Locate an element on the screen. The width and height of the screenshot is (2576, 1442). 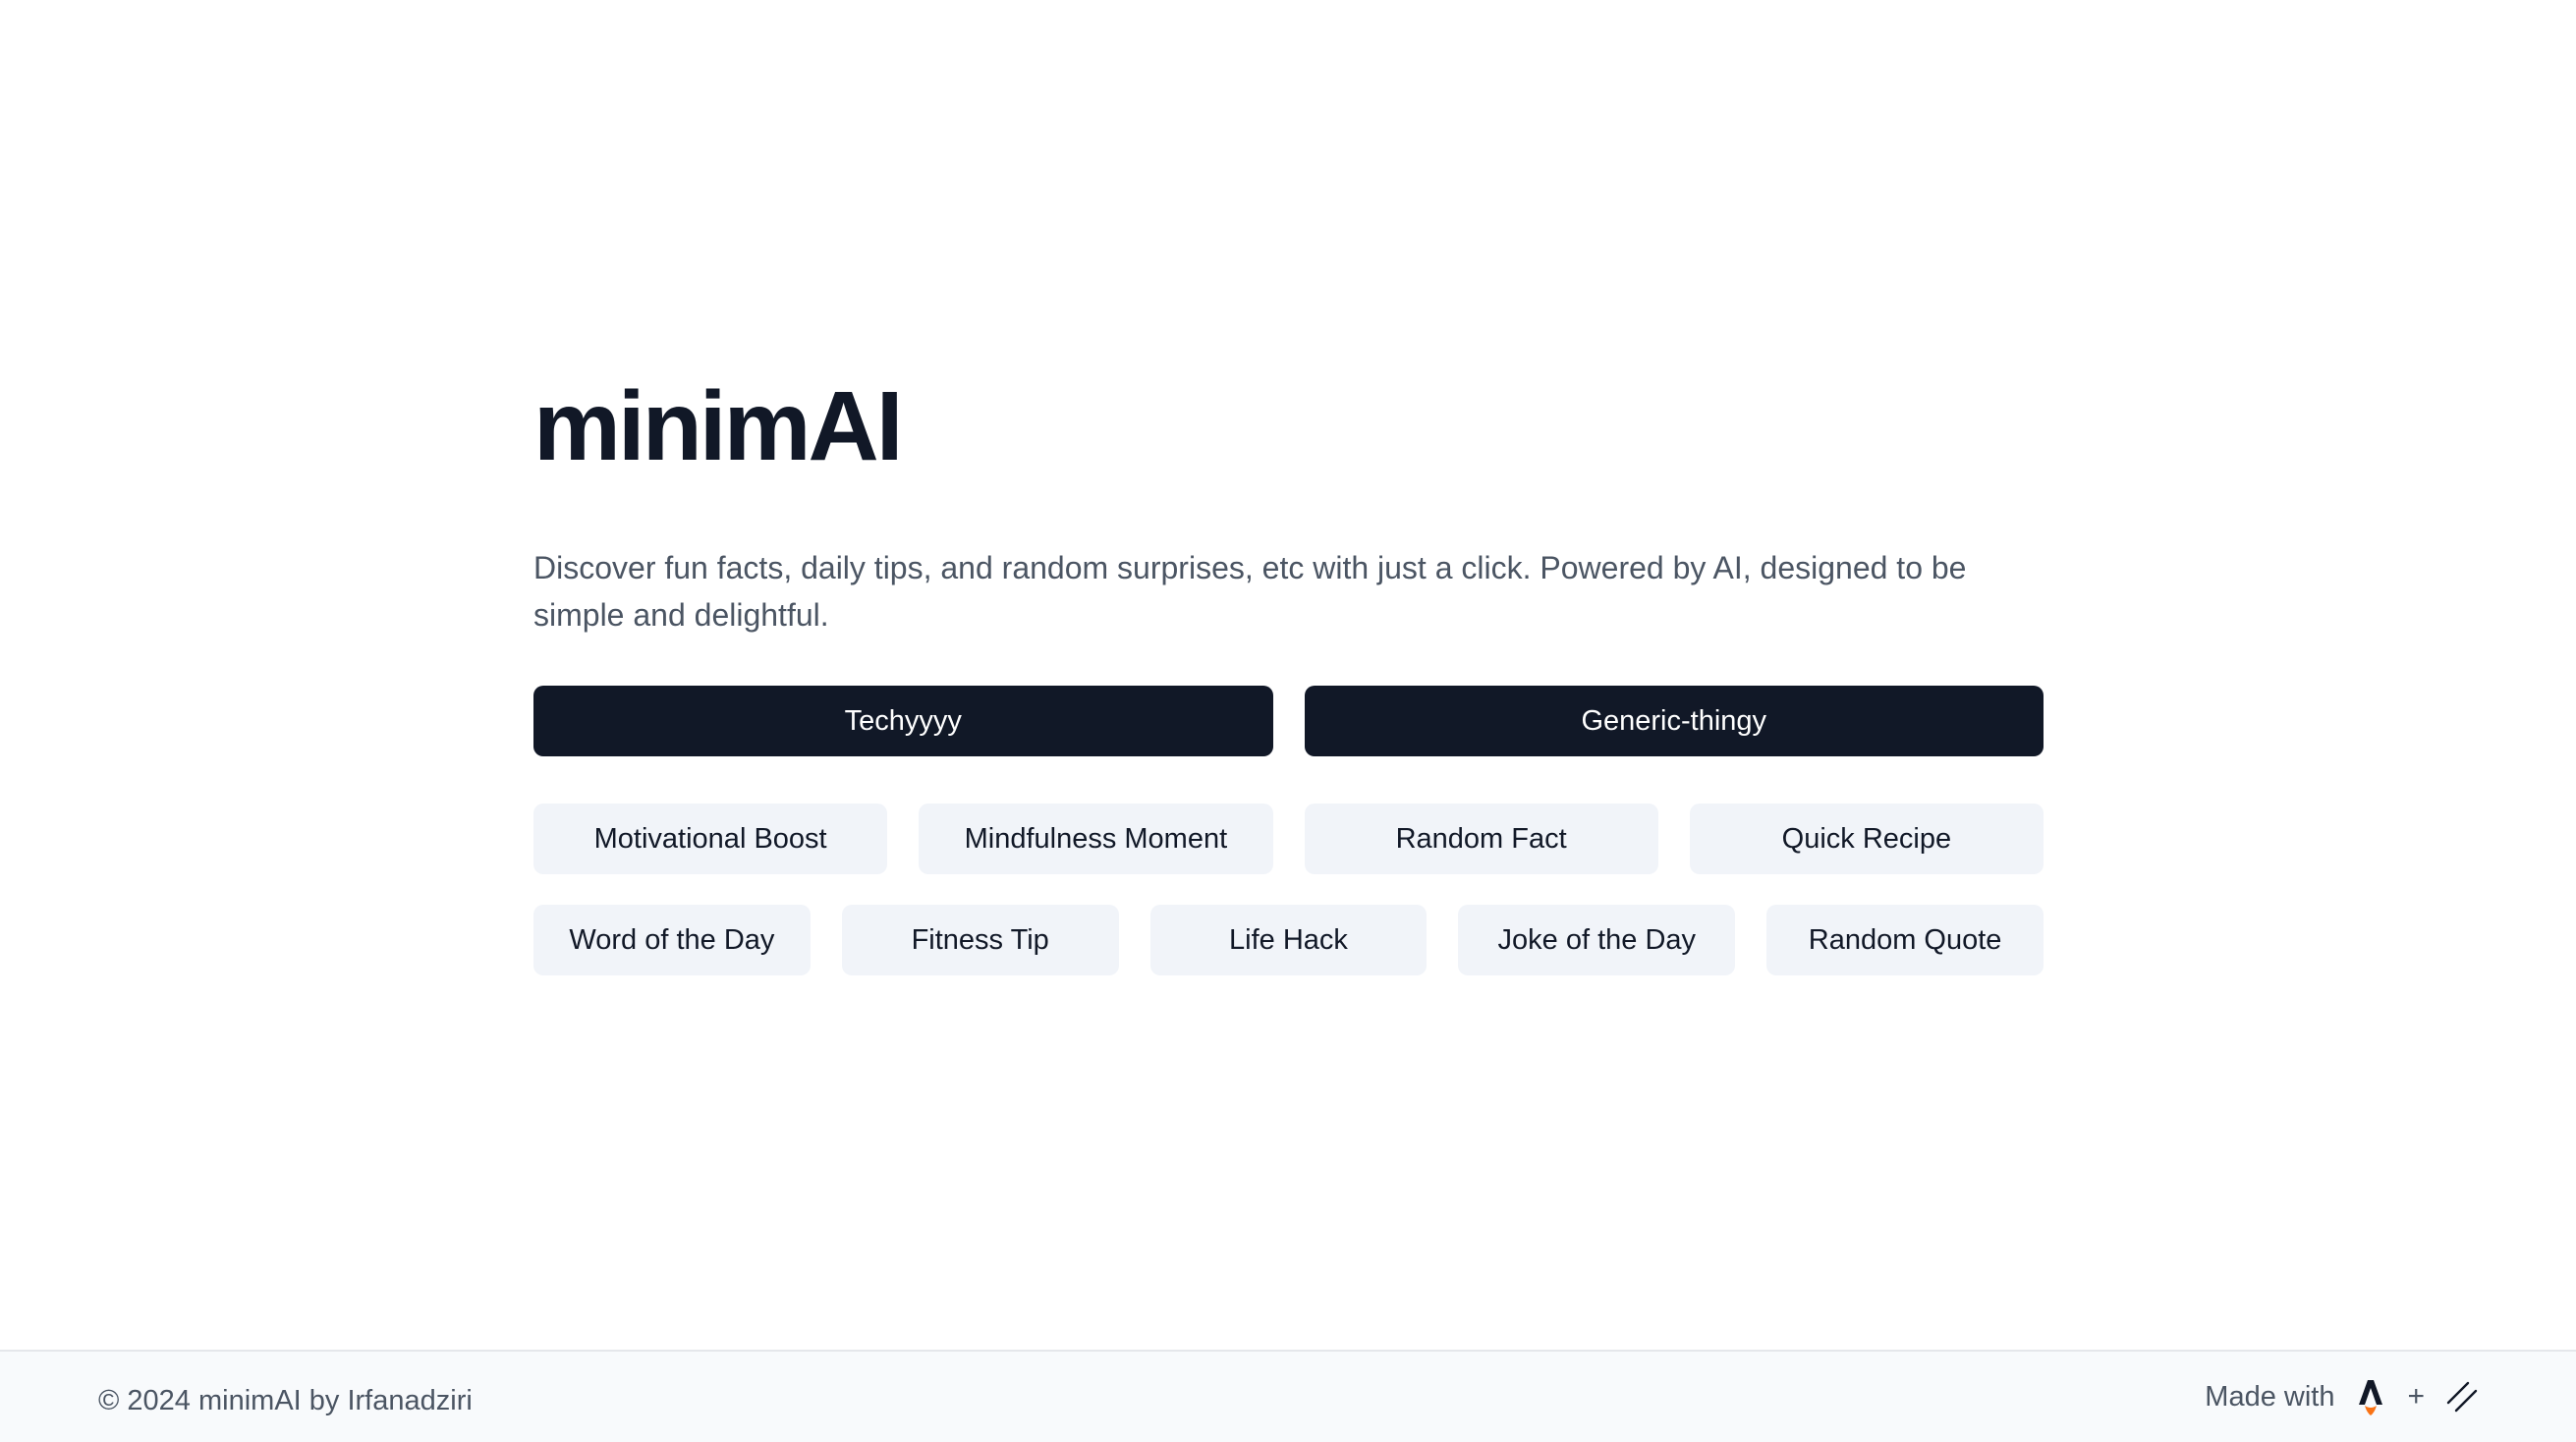
life-hack-button: Life Hack is located at coordinates (1288, 940).